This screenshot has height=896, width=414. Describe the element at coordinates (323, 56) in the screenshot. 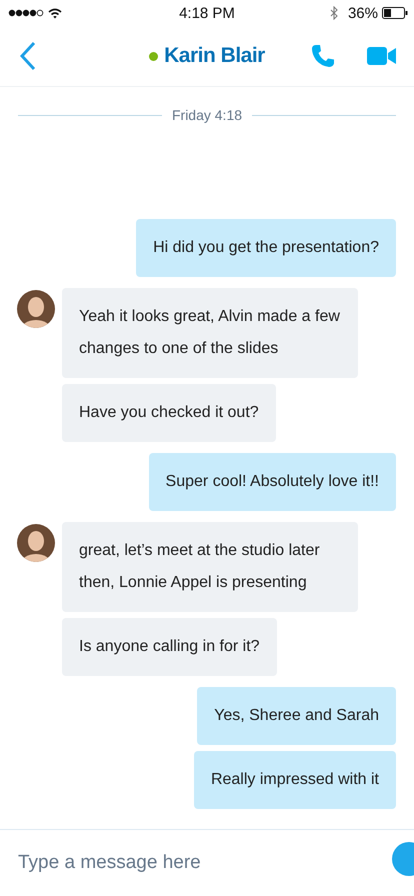

I see `phone-icon` at that location.